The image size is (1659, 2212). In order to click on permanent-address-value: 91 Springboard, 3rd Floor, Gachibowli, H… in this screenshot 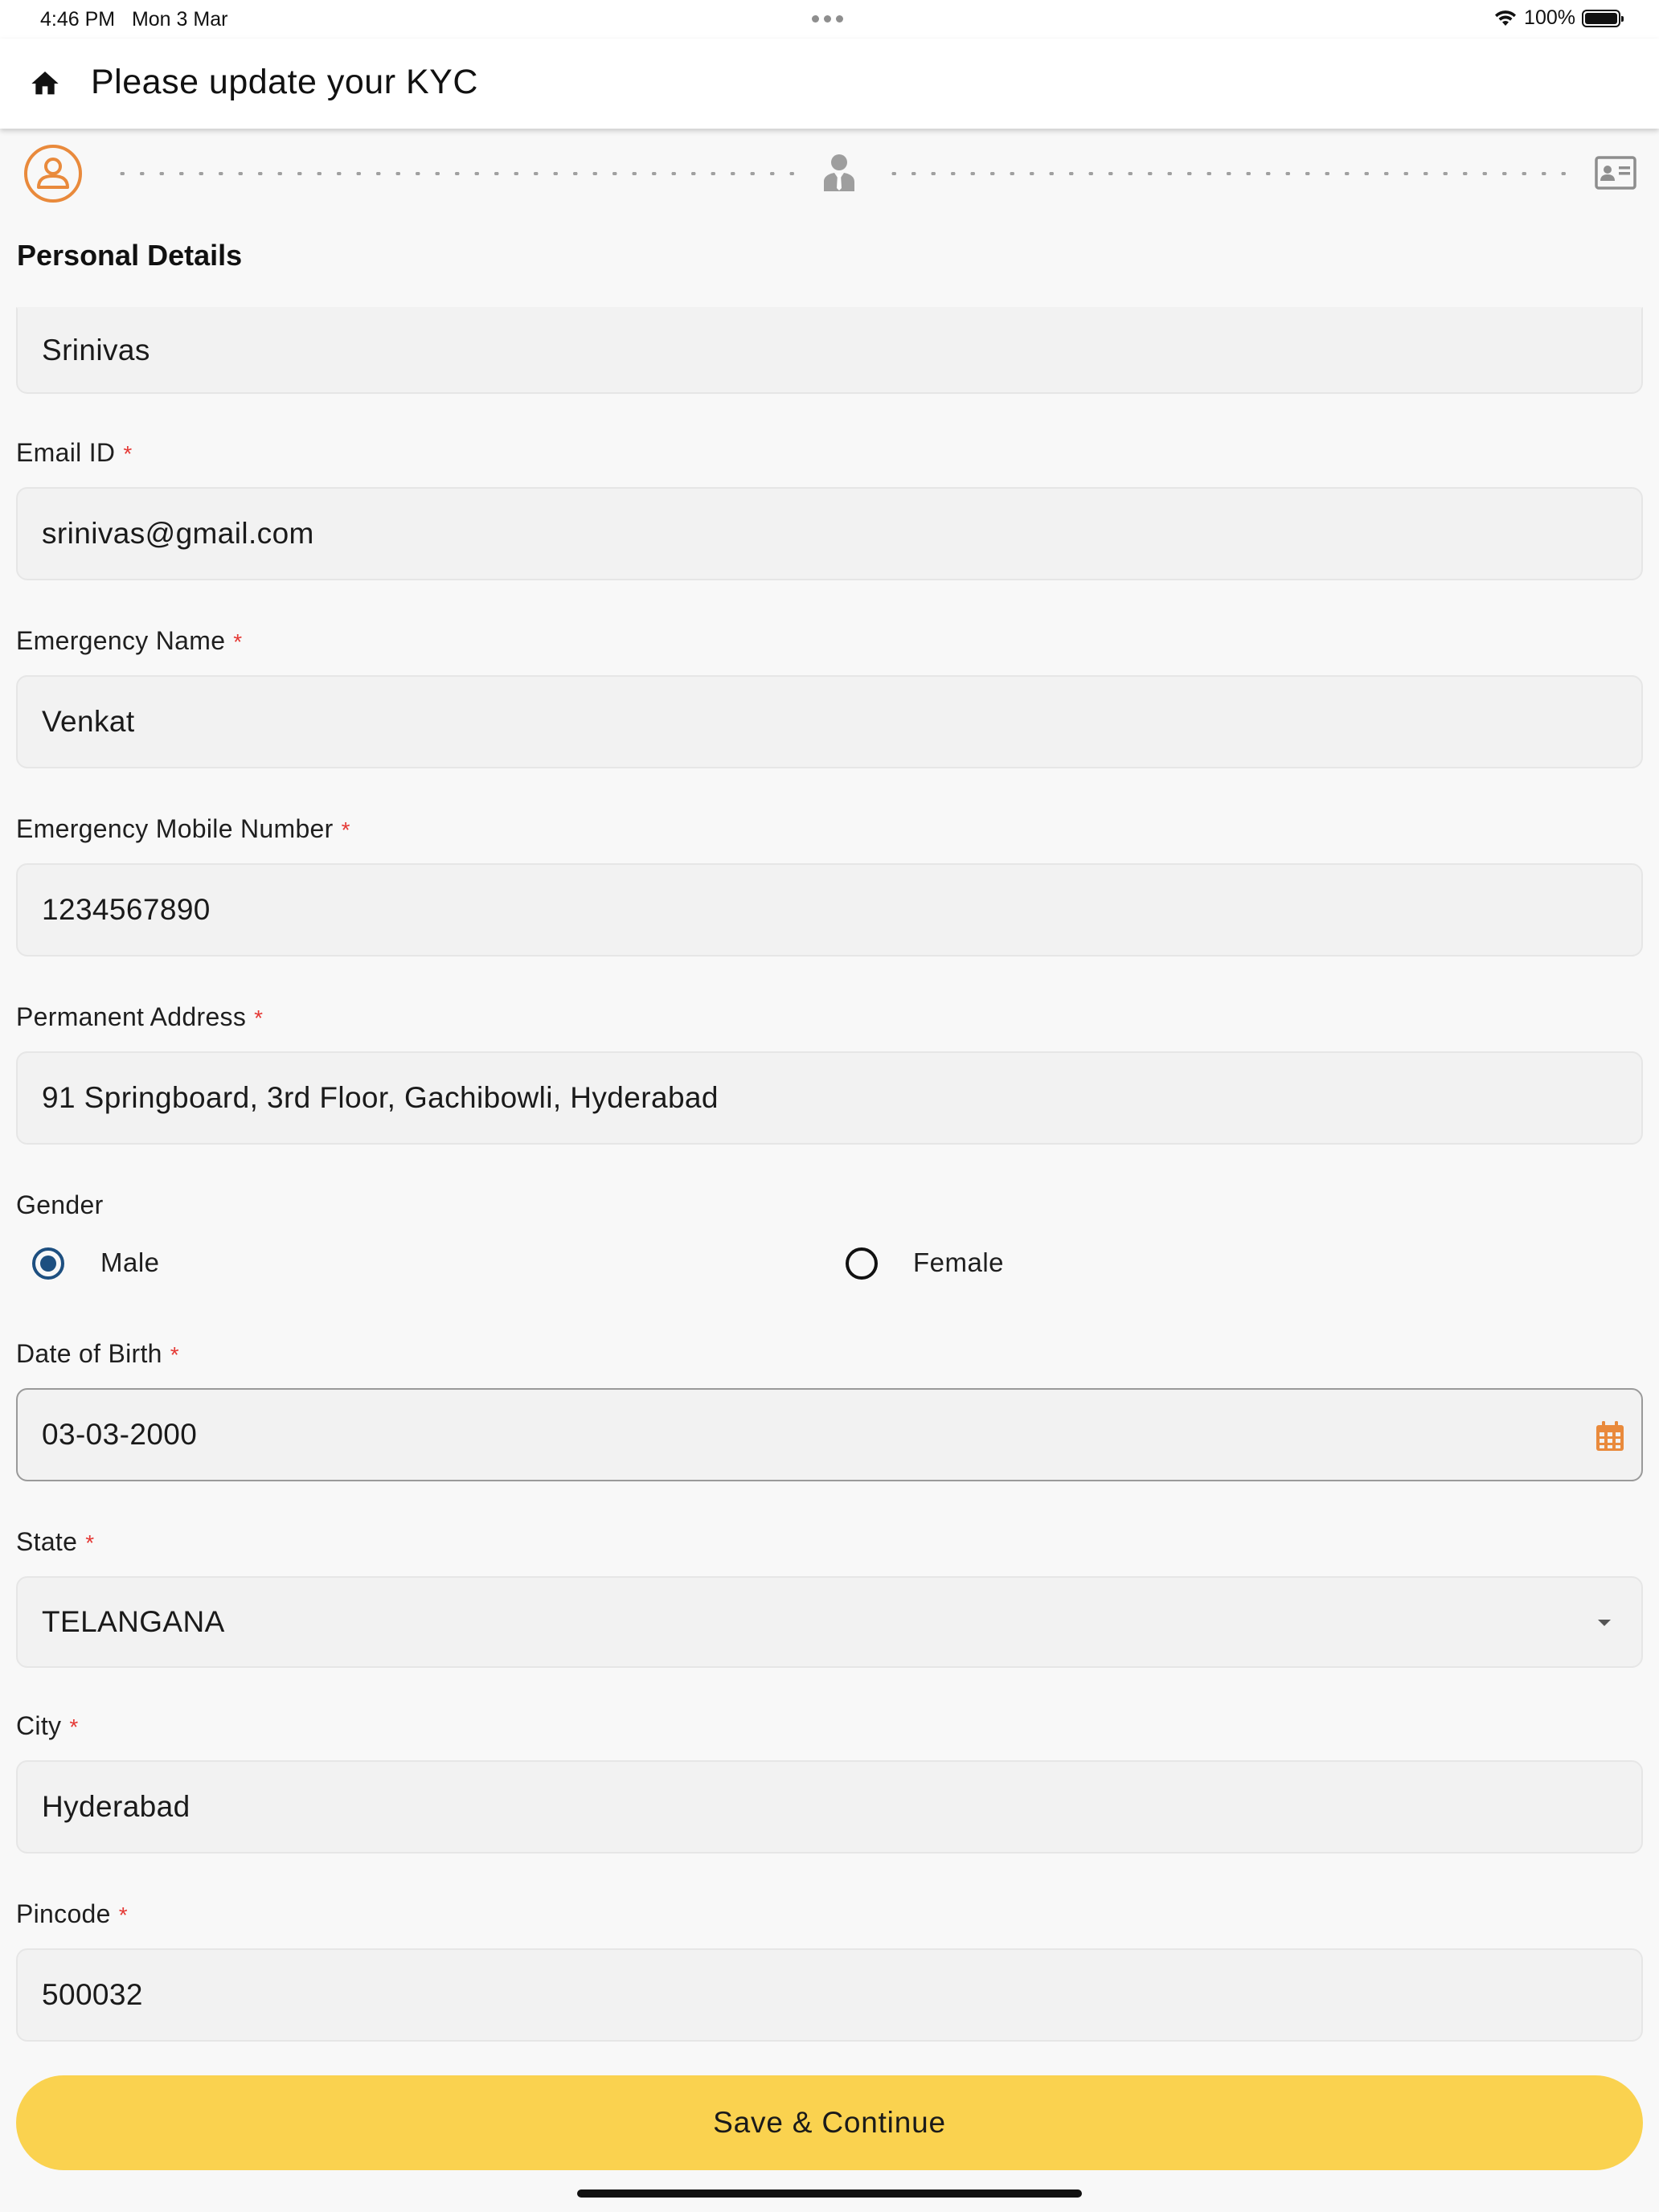, I will do `click(380, 1097)`.